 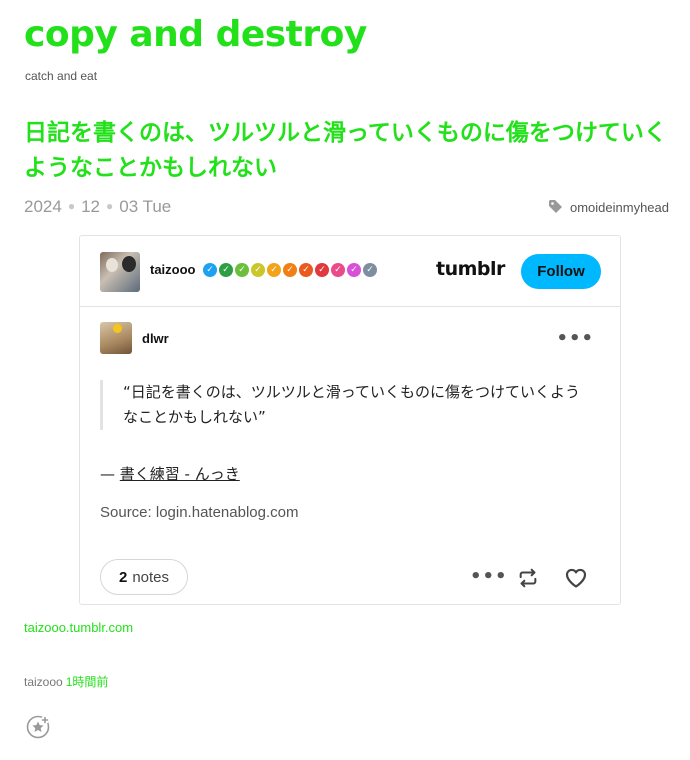 I want to click on source-link: taizooo.tumblr.com, so click(x=78, y=627).